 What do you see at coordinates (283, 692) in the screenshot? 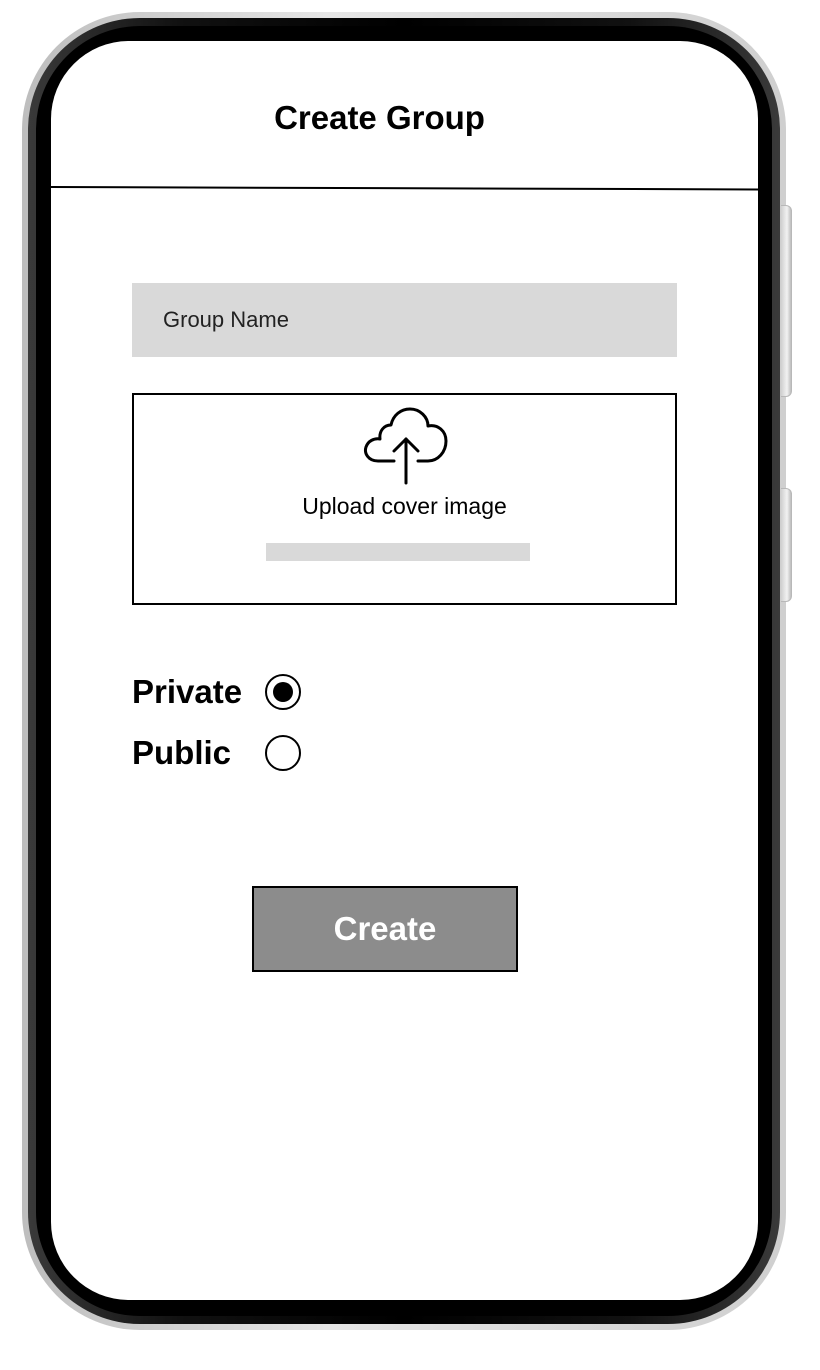
I see `radio-private` at bounding box center [283, 692].